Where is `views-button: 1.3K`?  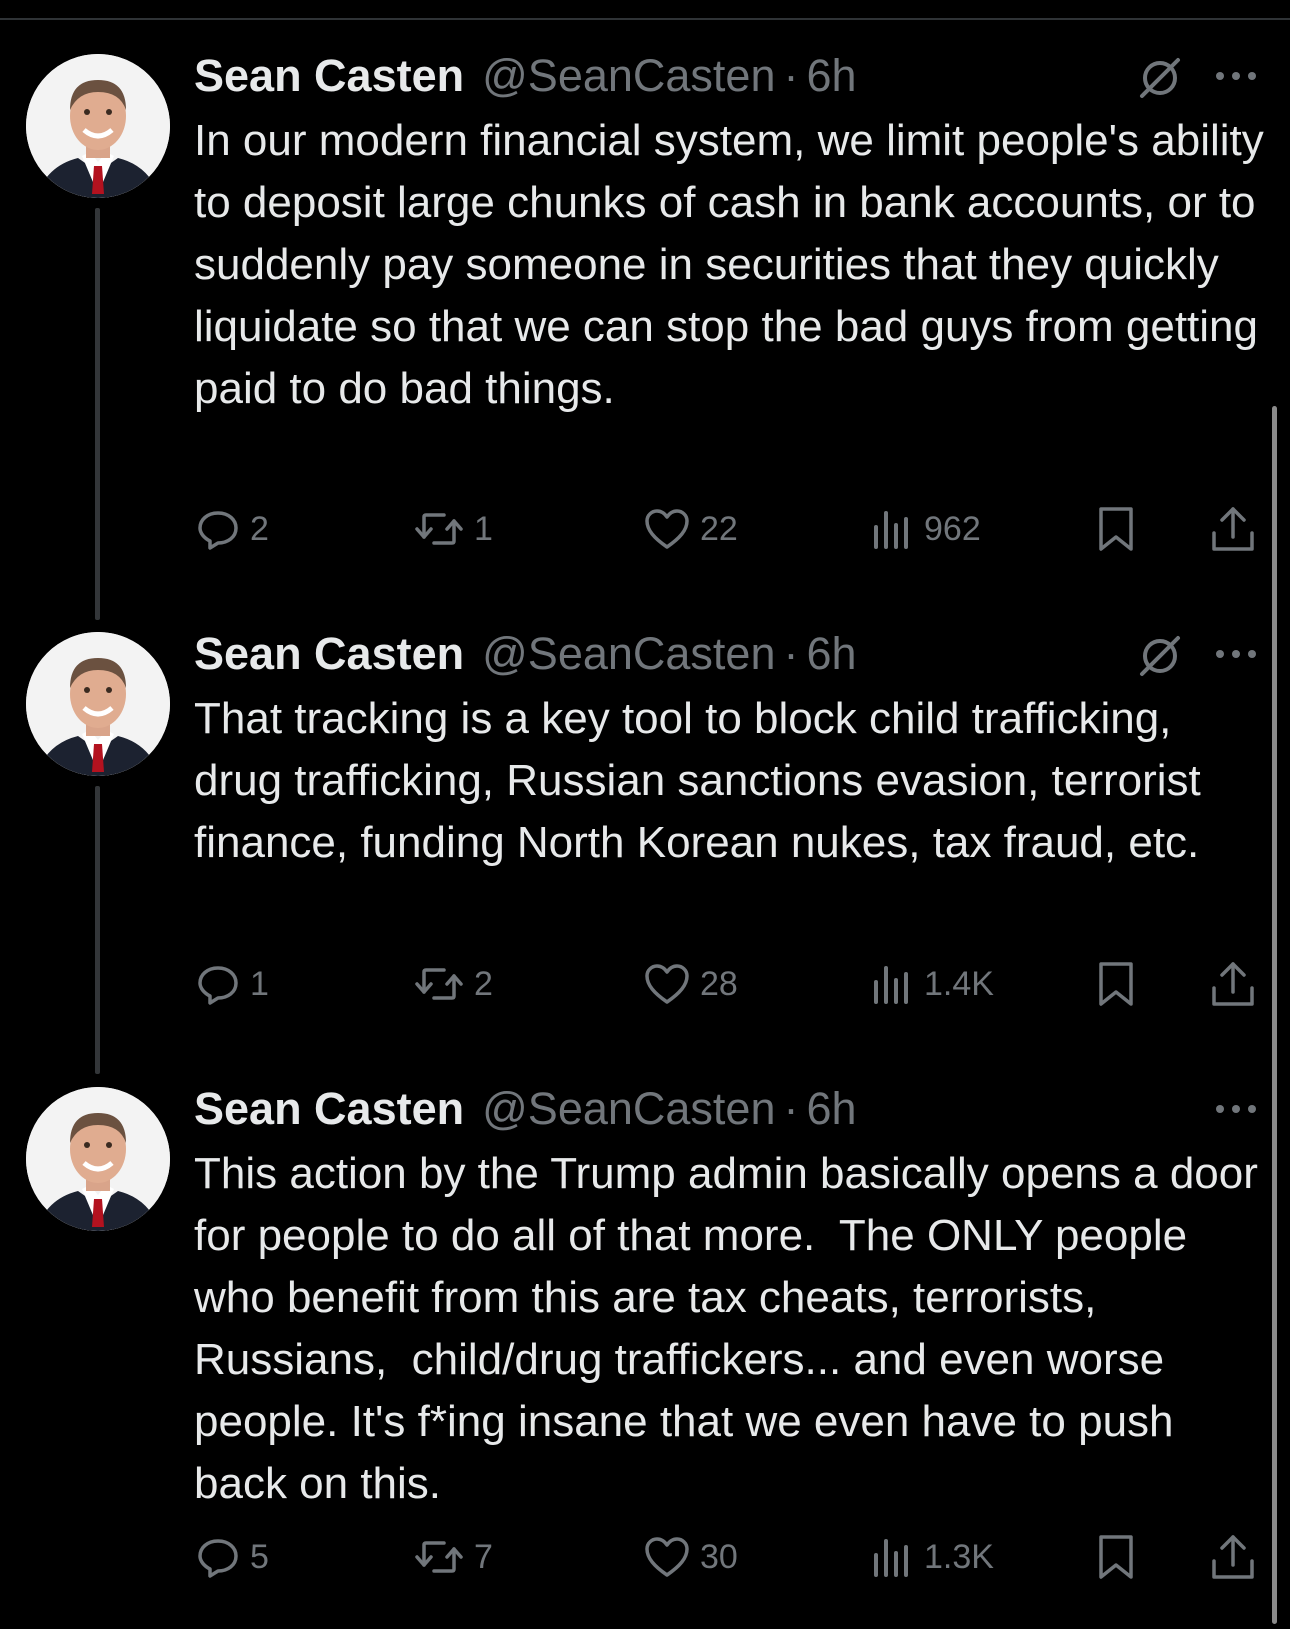 views-button: 1.3K is located at coordinates (932, 1557).